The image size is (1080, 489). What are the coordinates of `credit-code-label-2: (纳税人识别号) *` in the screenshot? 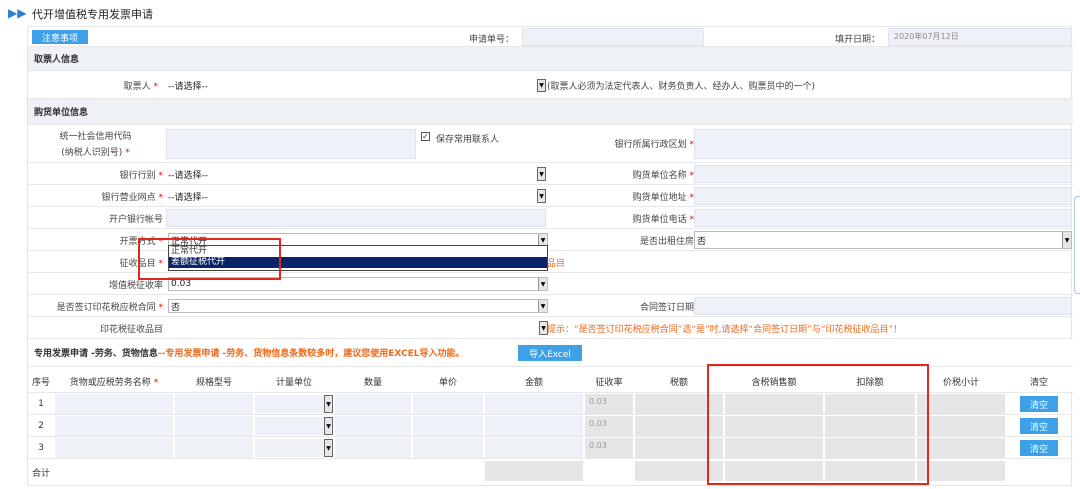 It's located at (95, 153).